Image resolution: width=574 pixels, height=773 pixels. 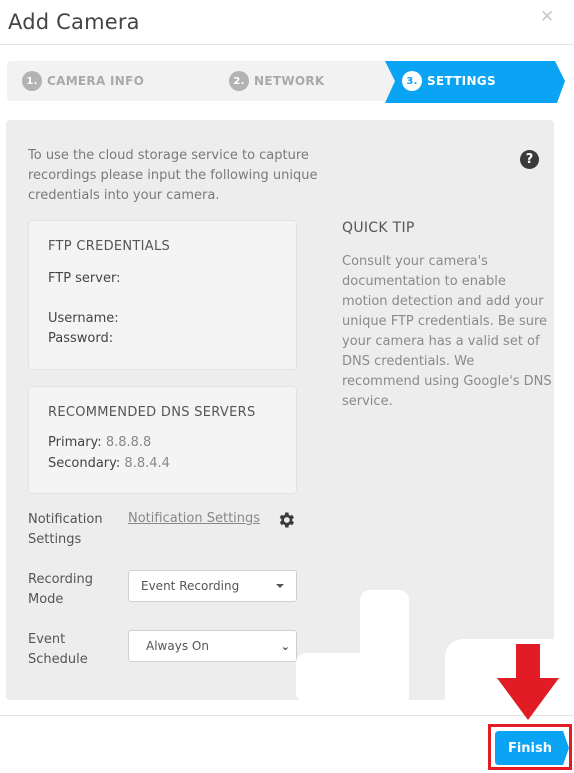 I want to click on ftp-server-label: FTP server:, so click(x=84, y=278).